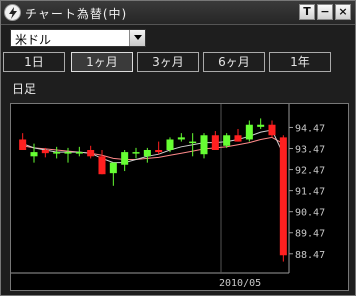 The width and height of the screenshot is (356, 296). Describe the element at coordinates (78, 38) in the screenshot. I see `currency-pair-select: 米ドル` at that location.